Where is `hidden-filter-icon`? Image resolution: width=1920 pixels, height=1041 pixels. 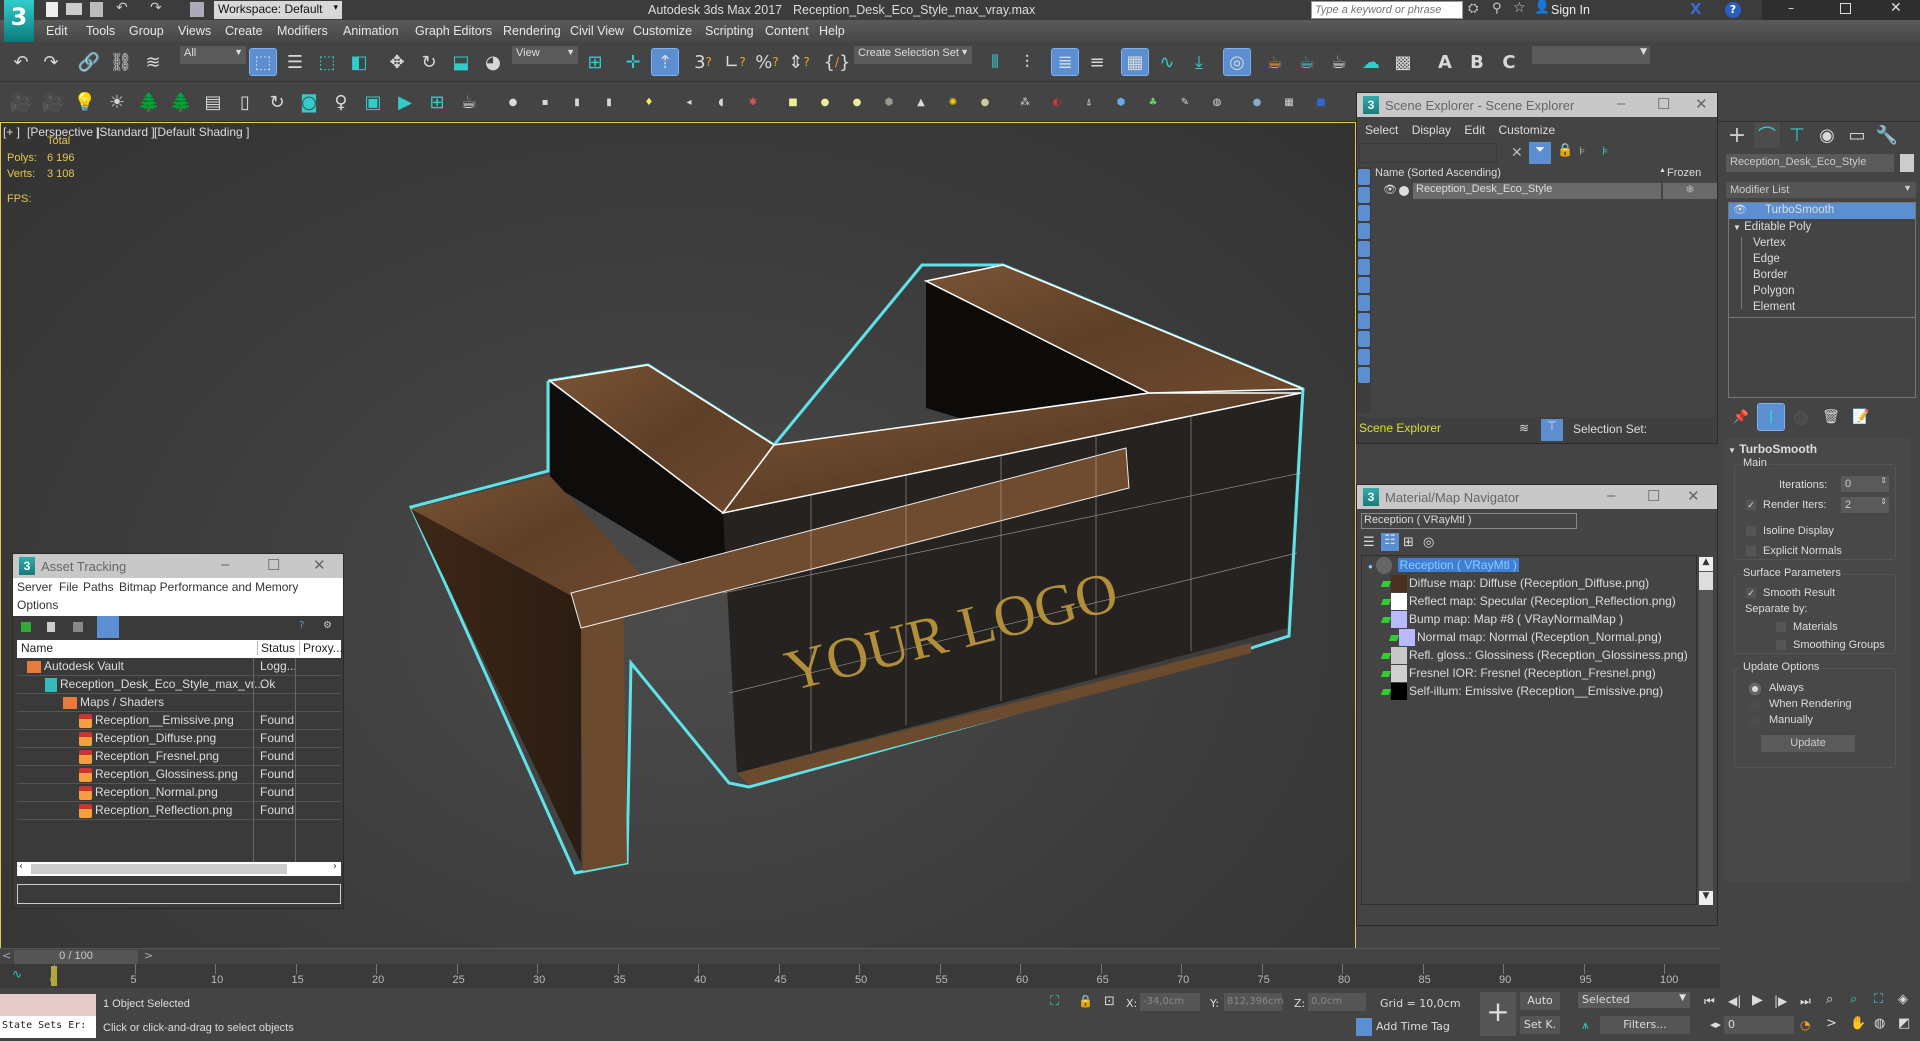
hidden-filter-icon is located at coordinates (1364, 375).